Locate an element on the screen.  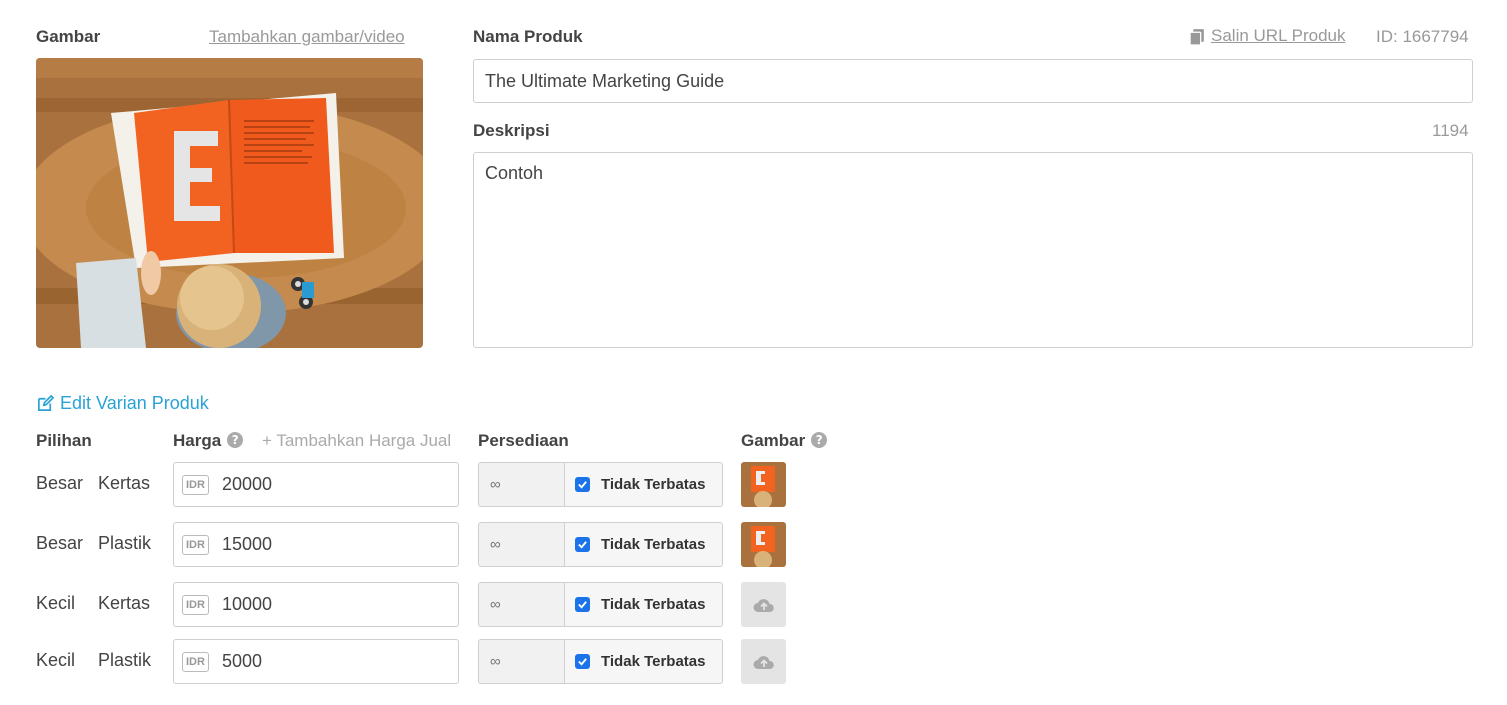
header-options: Pilihan is located at coordinates (64, 440).